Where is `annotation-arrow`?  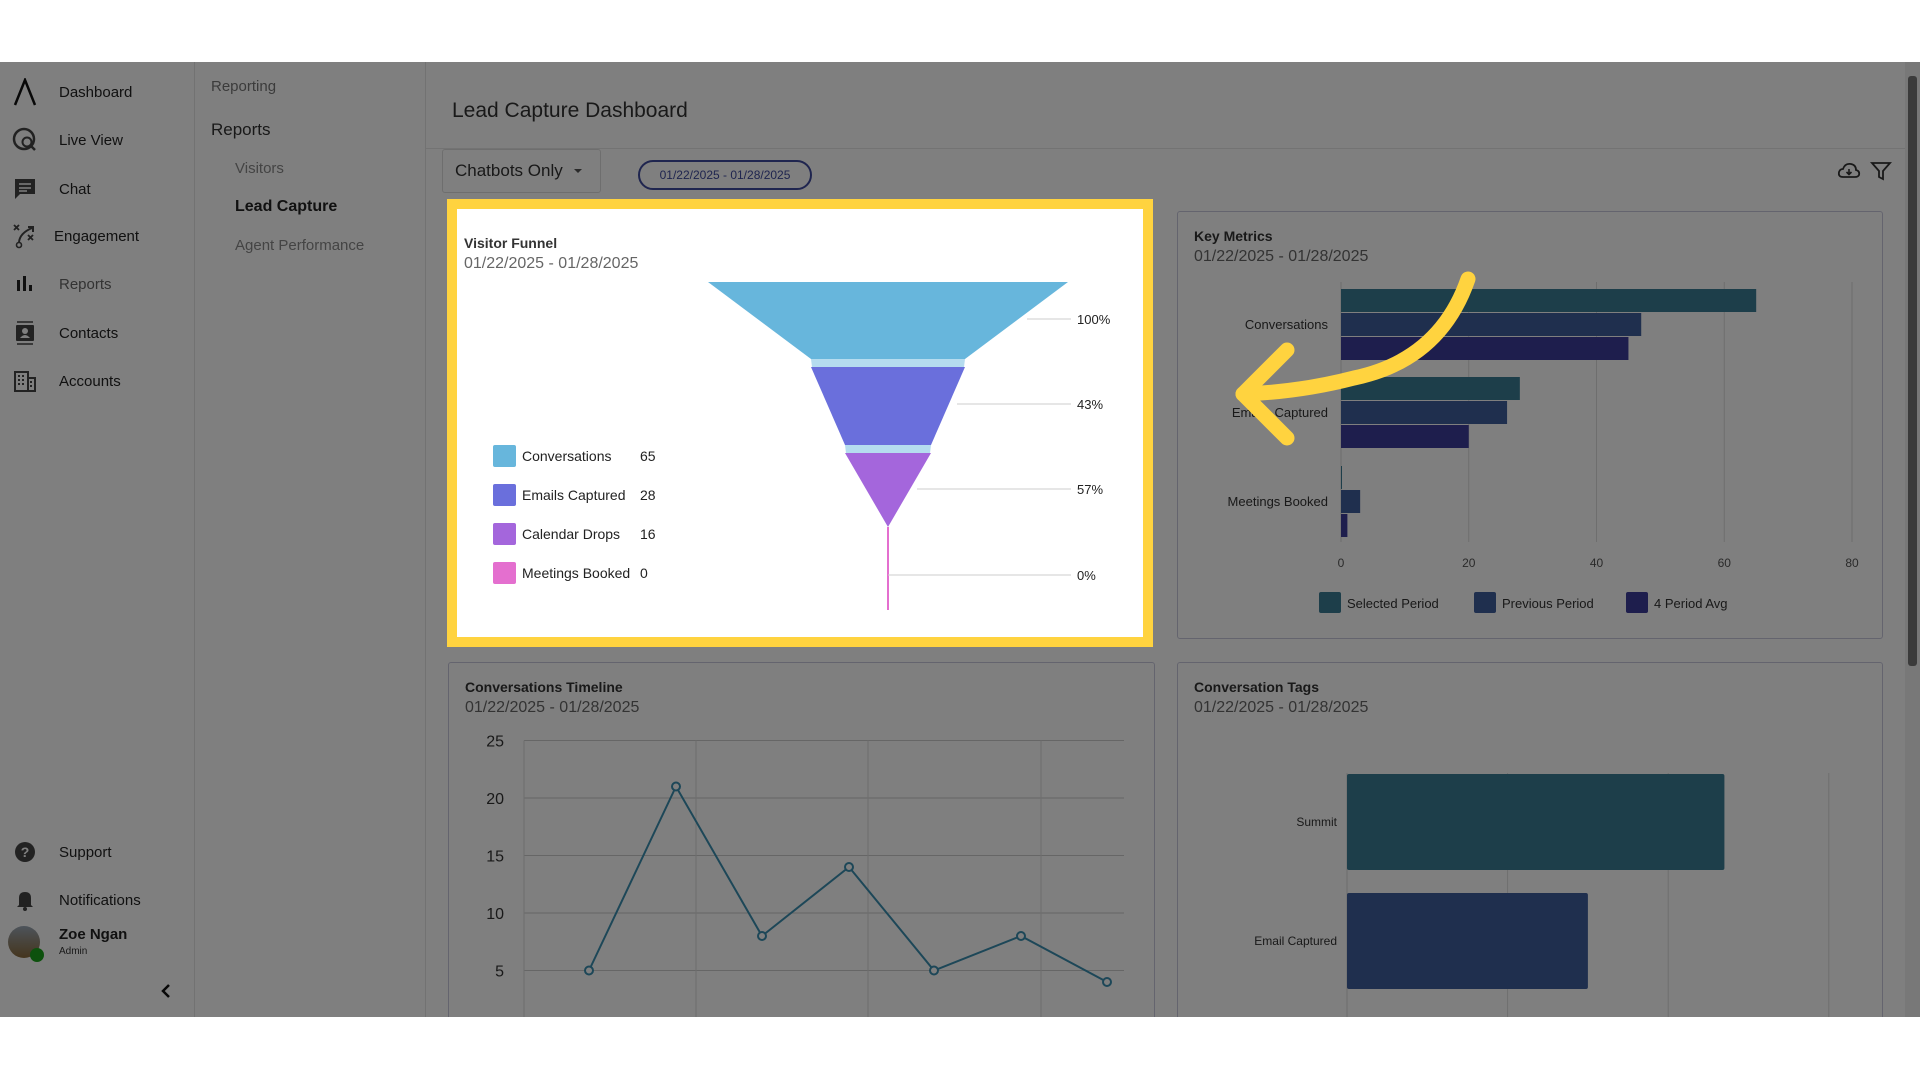
annotation-arrow is located at coordinates (1355, 358).